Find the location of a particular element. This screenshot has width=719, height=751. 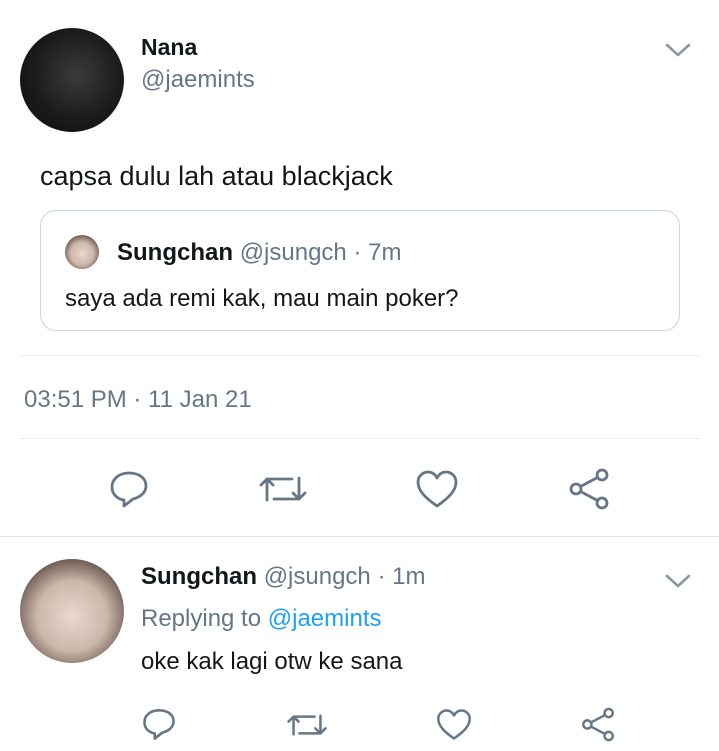

reply-text: oke kak lagi otw ke sana is located at coordinates (272, 661).